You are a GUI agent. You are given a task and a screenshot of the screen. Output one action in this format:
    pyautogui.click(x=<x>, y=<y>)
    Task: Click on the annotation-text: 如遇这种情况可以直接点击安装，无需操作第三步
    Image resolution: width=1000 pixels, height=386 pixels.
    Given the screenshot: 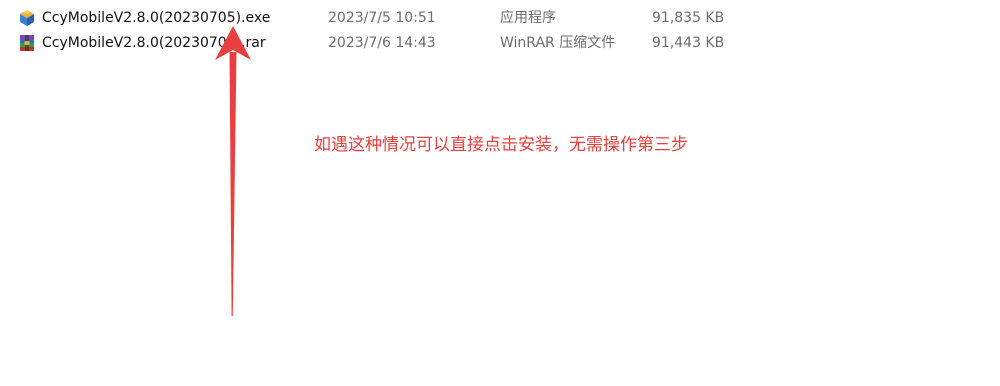 What is the action you would take?
    pyautogui.click(x=501, y=145)
    